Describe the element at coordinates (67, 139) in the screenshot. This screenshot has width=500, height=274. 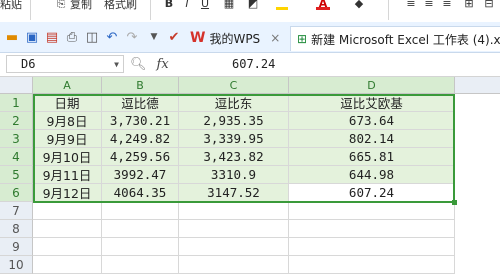
I see `table-cell: 9月9日` at that location.